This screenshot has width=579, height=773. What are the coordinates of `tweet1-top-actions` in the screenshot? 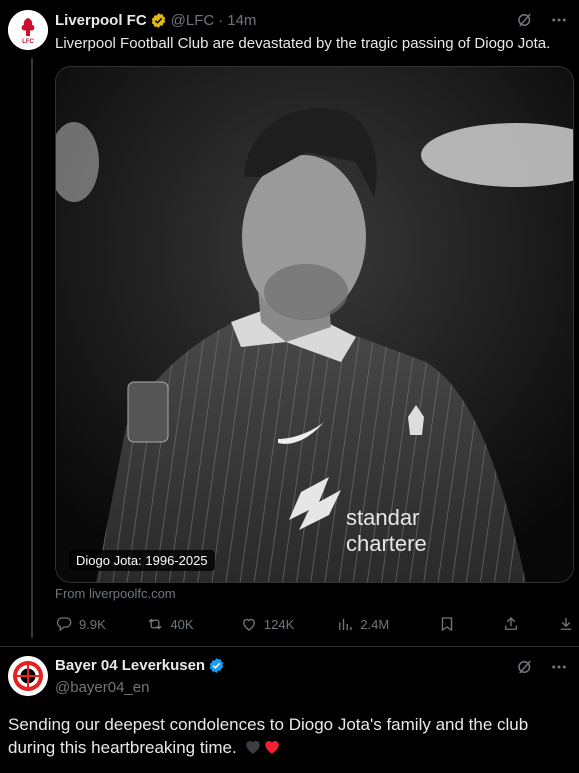 It's located at (542, 20).